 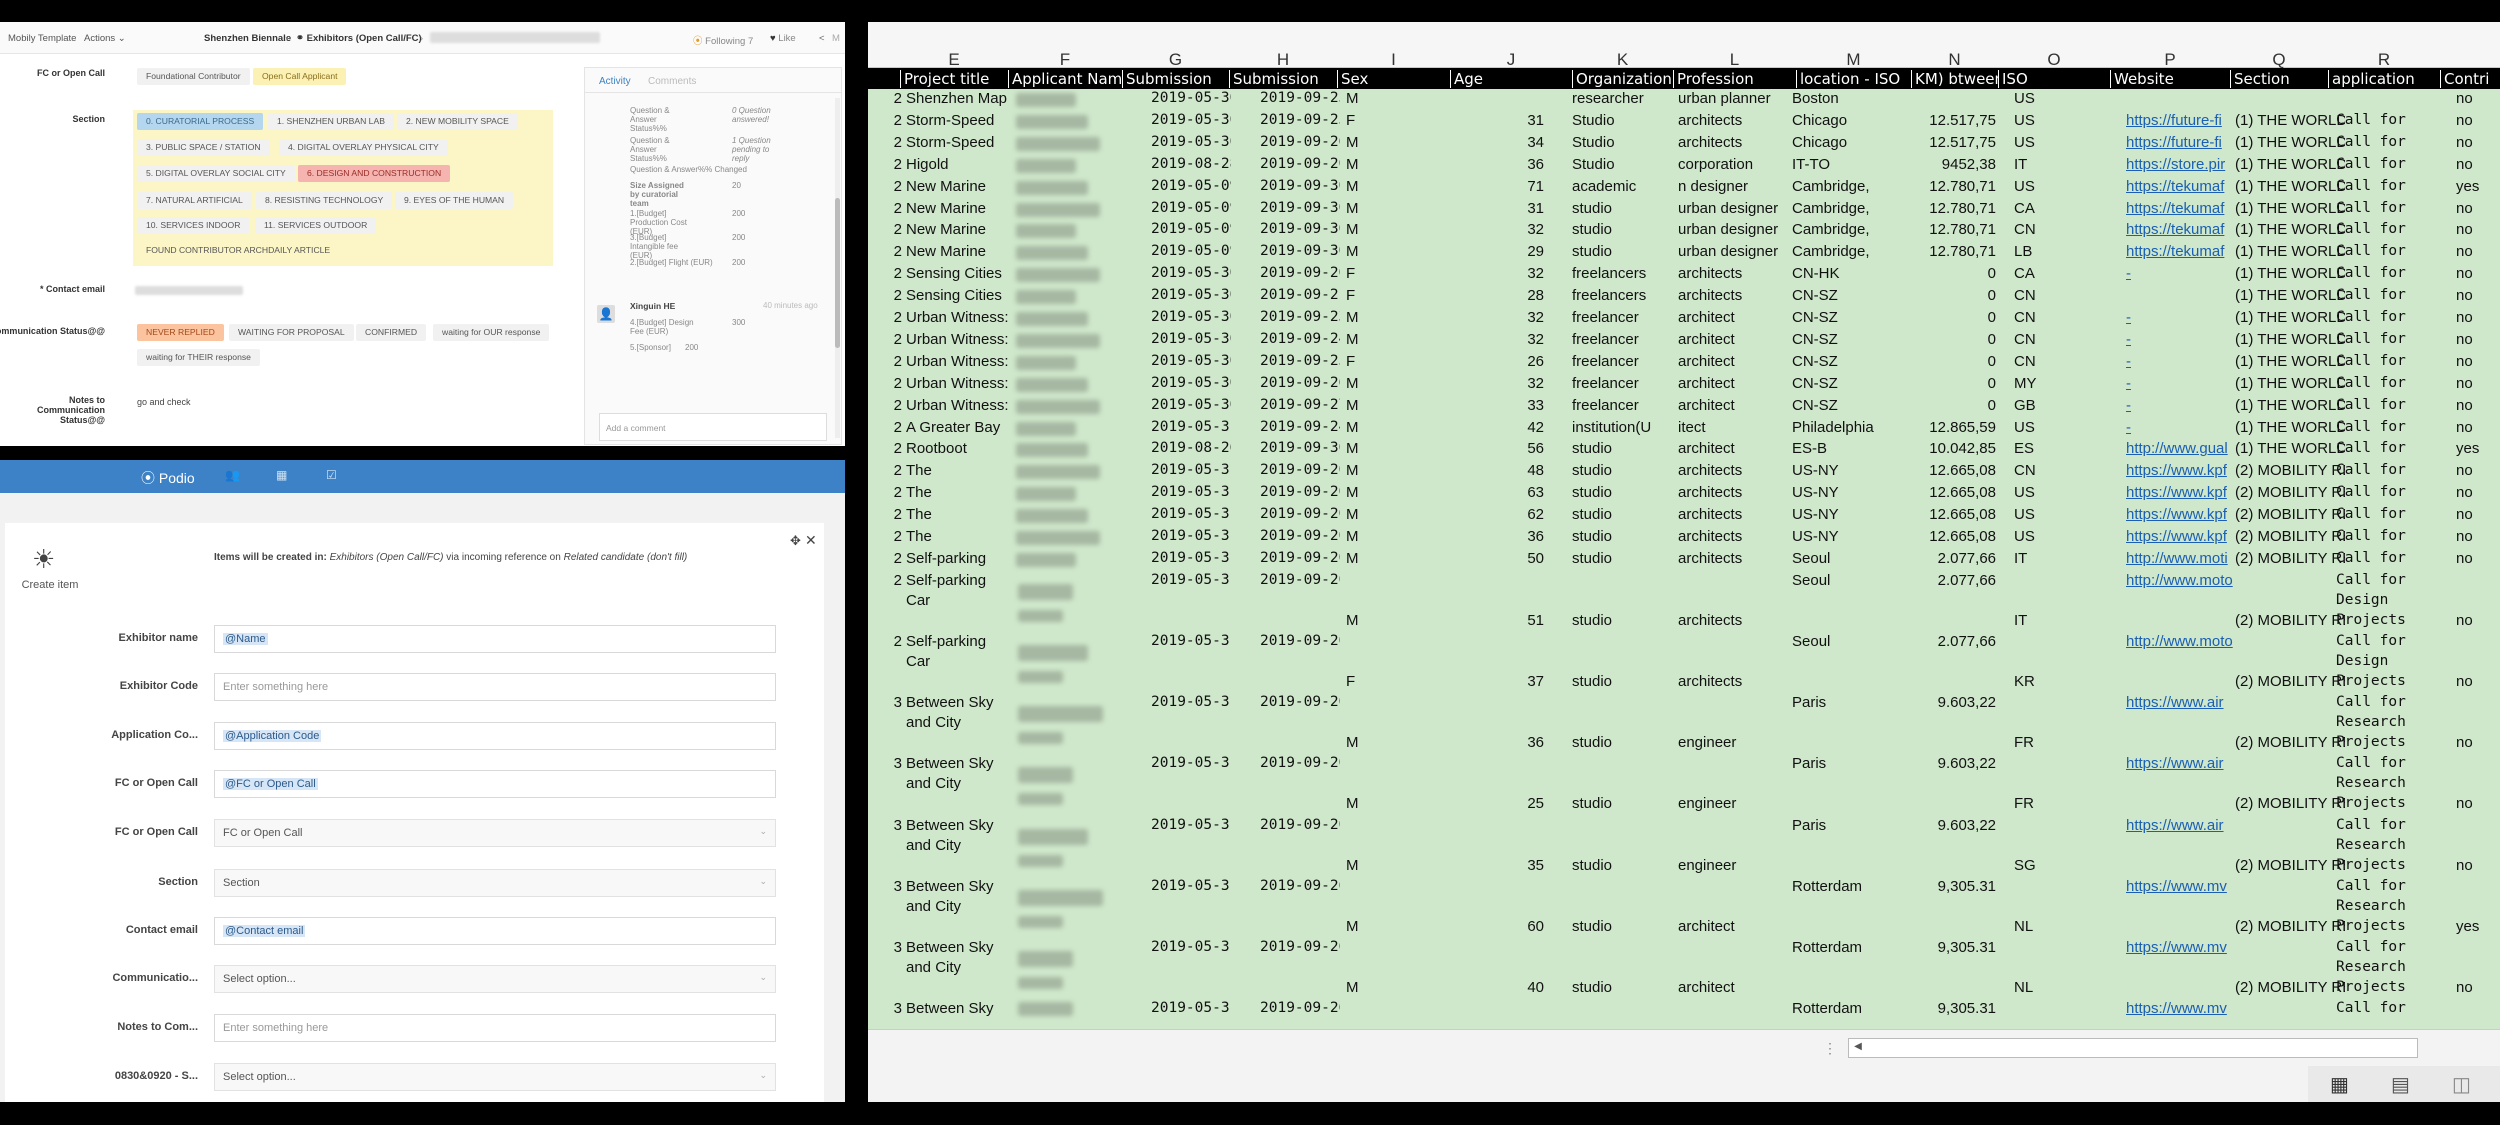 I want to click on age-cell: 42, so click(x=1521, y=427).